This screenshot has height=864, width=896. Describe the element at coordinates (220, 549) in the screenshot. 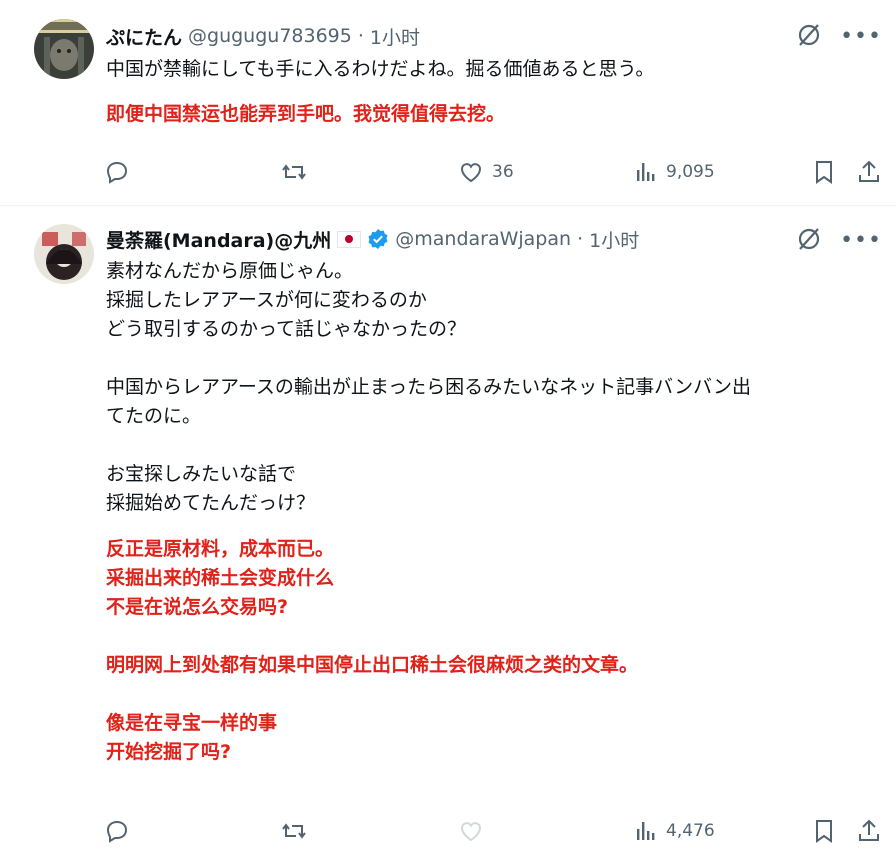

I see `translation-line: 反正是原材料，成本而已。` at that location.